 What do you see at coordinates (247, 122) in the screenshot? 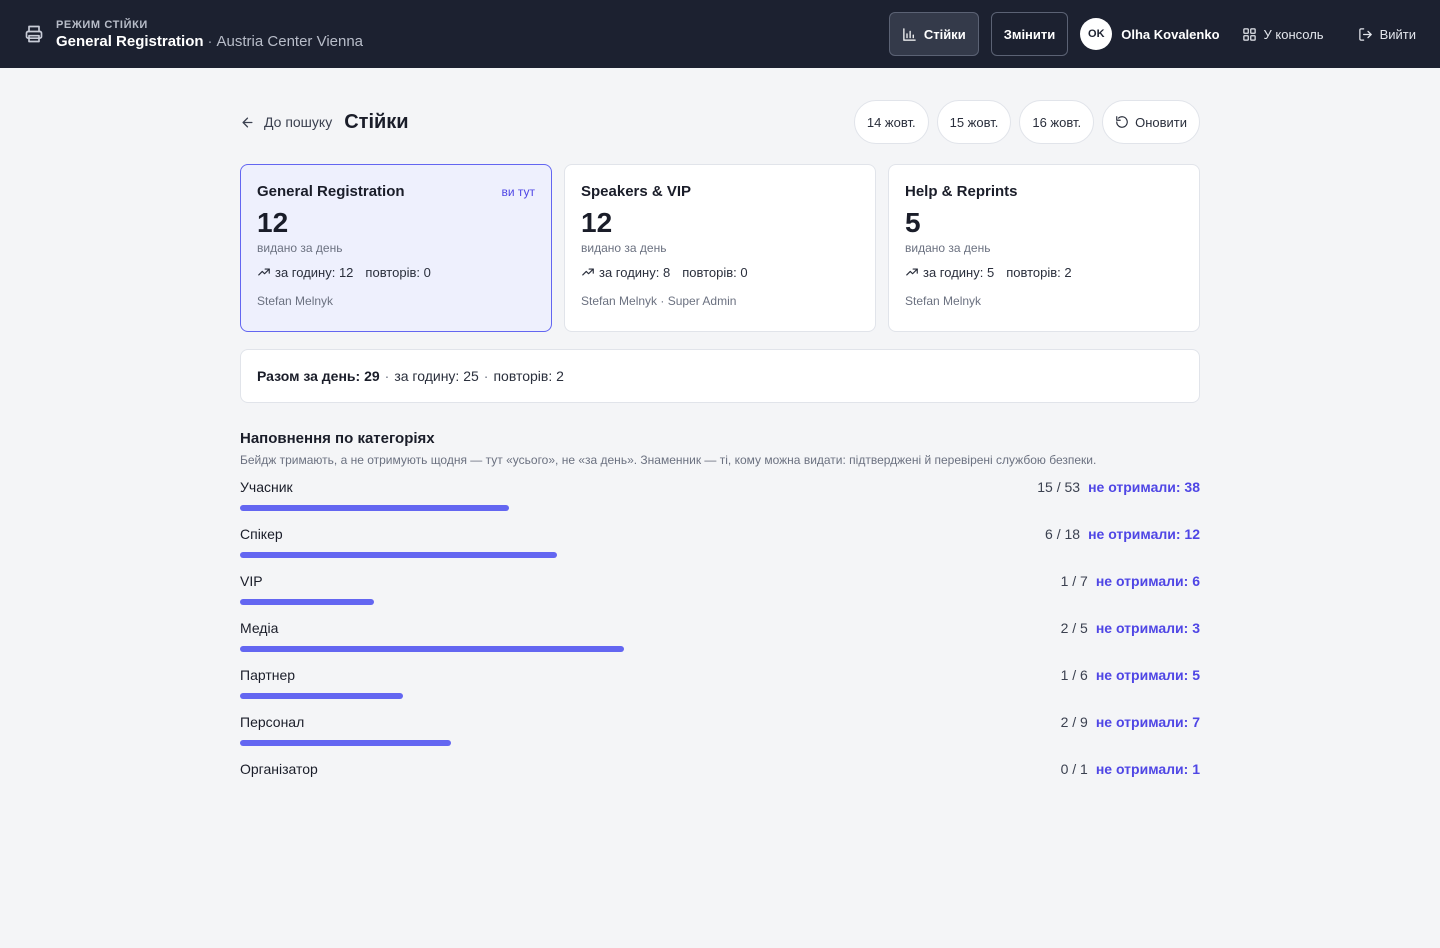
I see `arrow-left-icon` at bounding box center [247, 122].